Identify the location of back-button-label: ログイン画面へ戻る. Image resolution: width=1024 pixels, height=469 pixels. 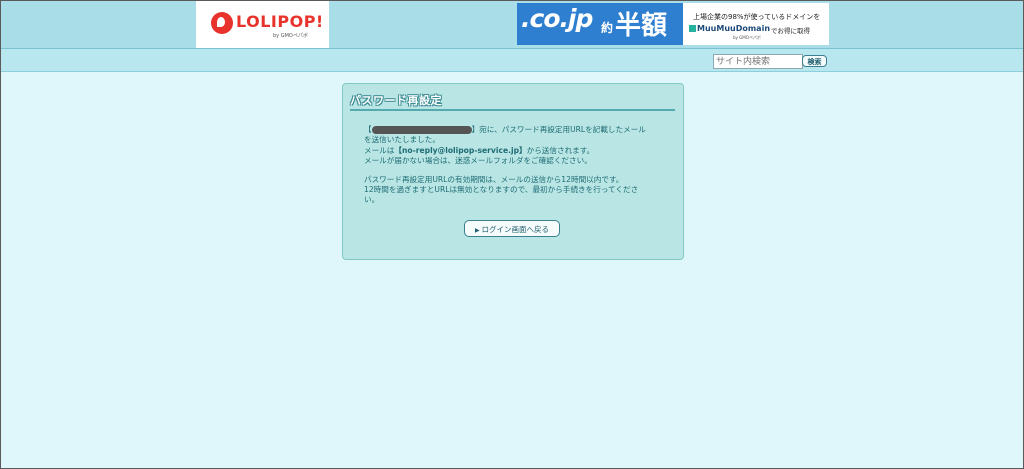
(515, 229).